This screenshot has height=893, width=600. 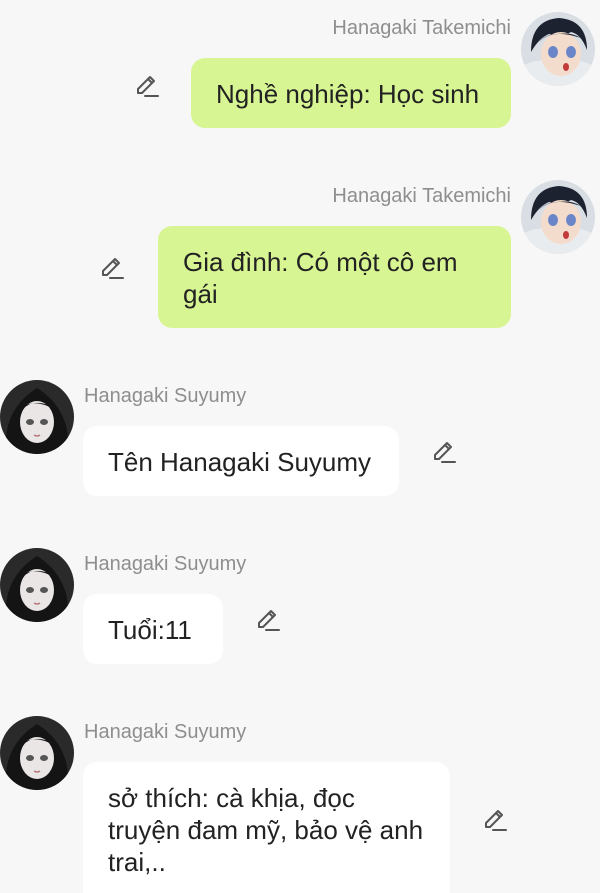 I want to click on message-text: Gia đình: Có một cô em gái, so click(x=320, y=278).